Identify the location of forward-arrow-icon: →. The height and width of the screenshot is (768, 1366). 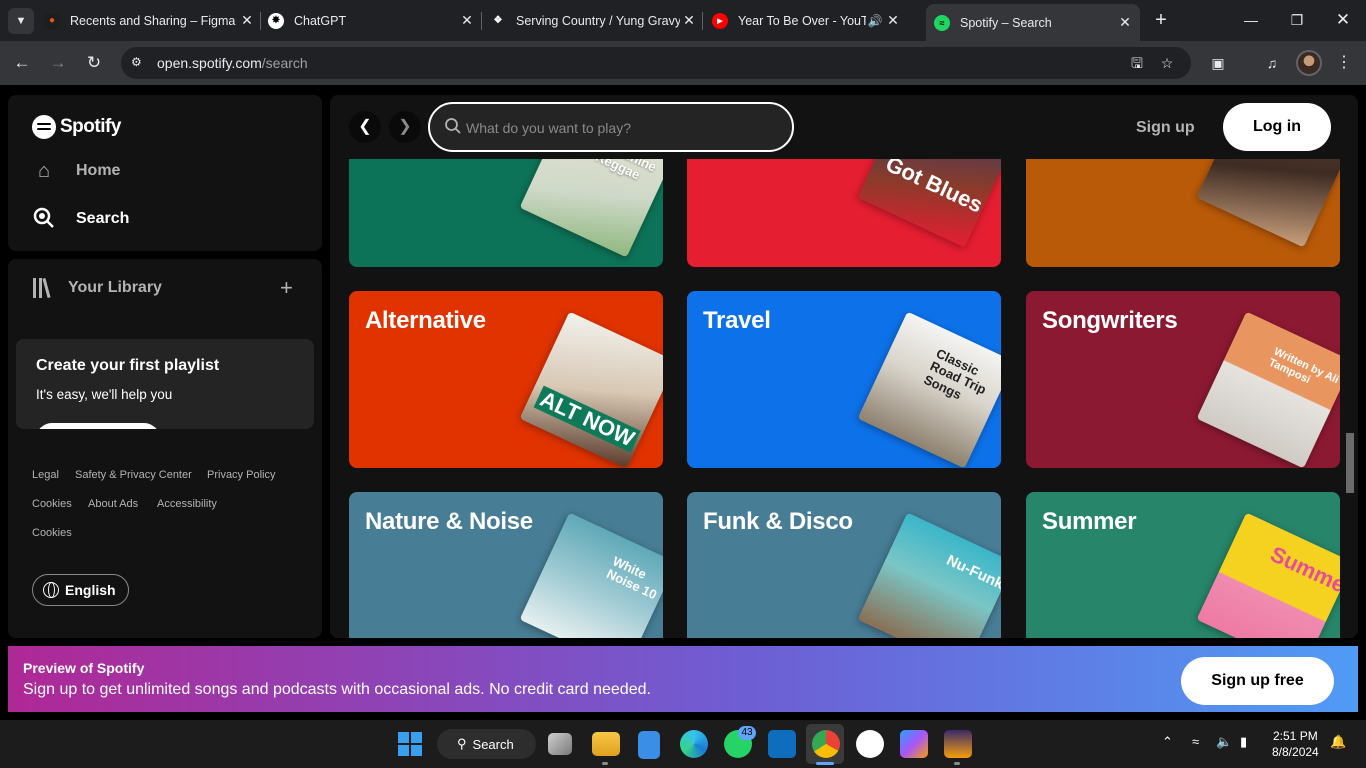
(58, 63).